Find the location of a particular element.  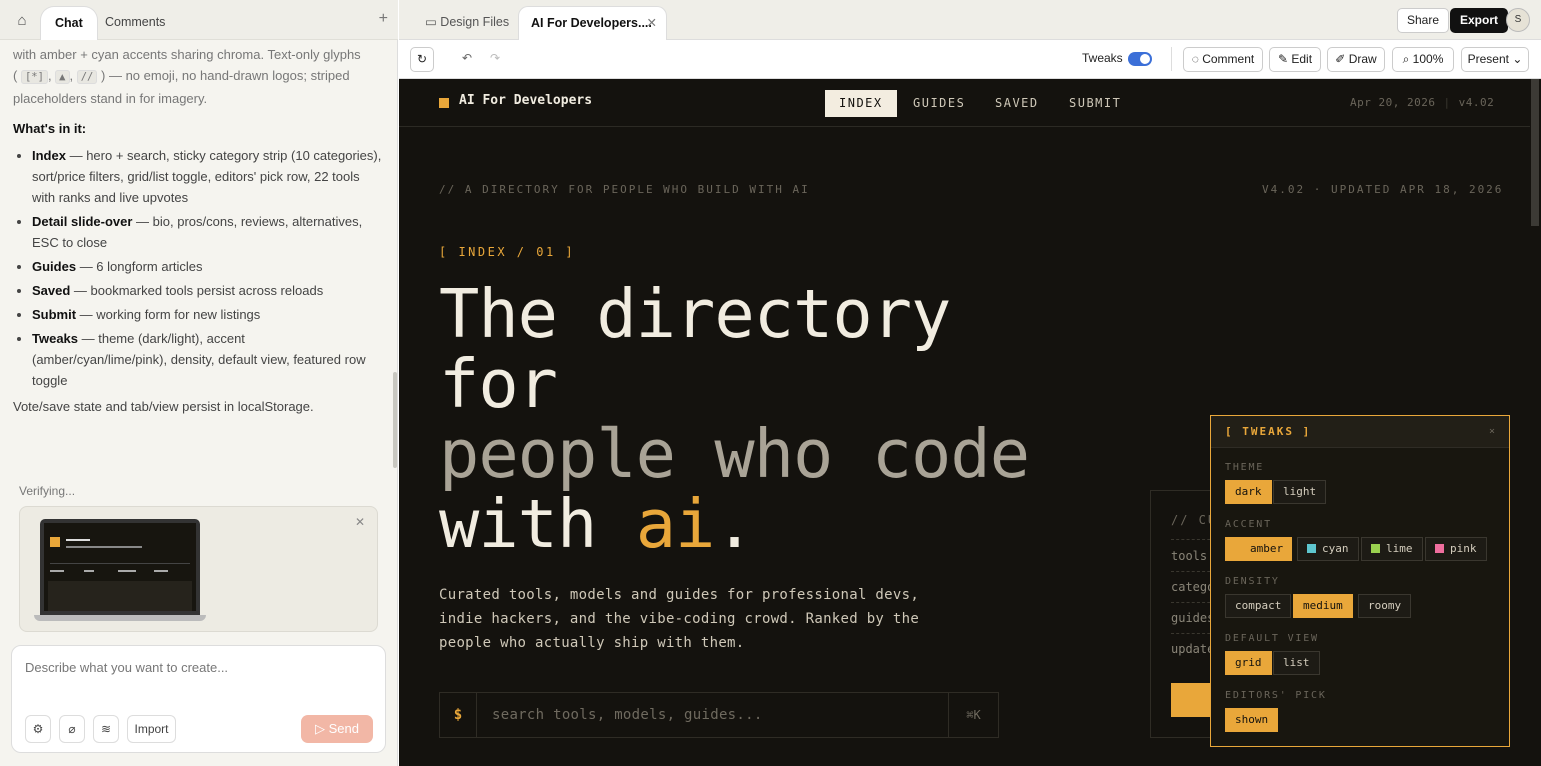

thumbnail-screen is located at coordinates (120, 567).